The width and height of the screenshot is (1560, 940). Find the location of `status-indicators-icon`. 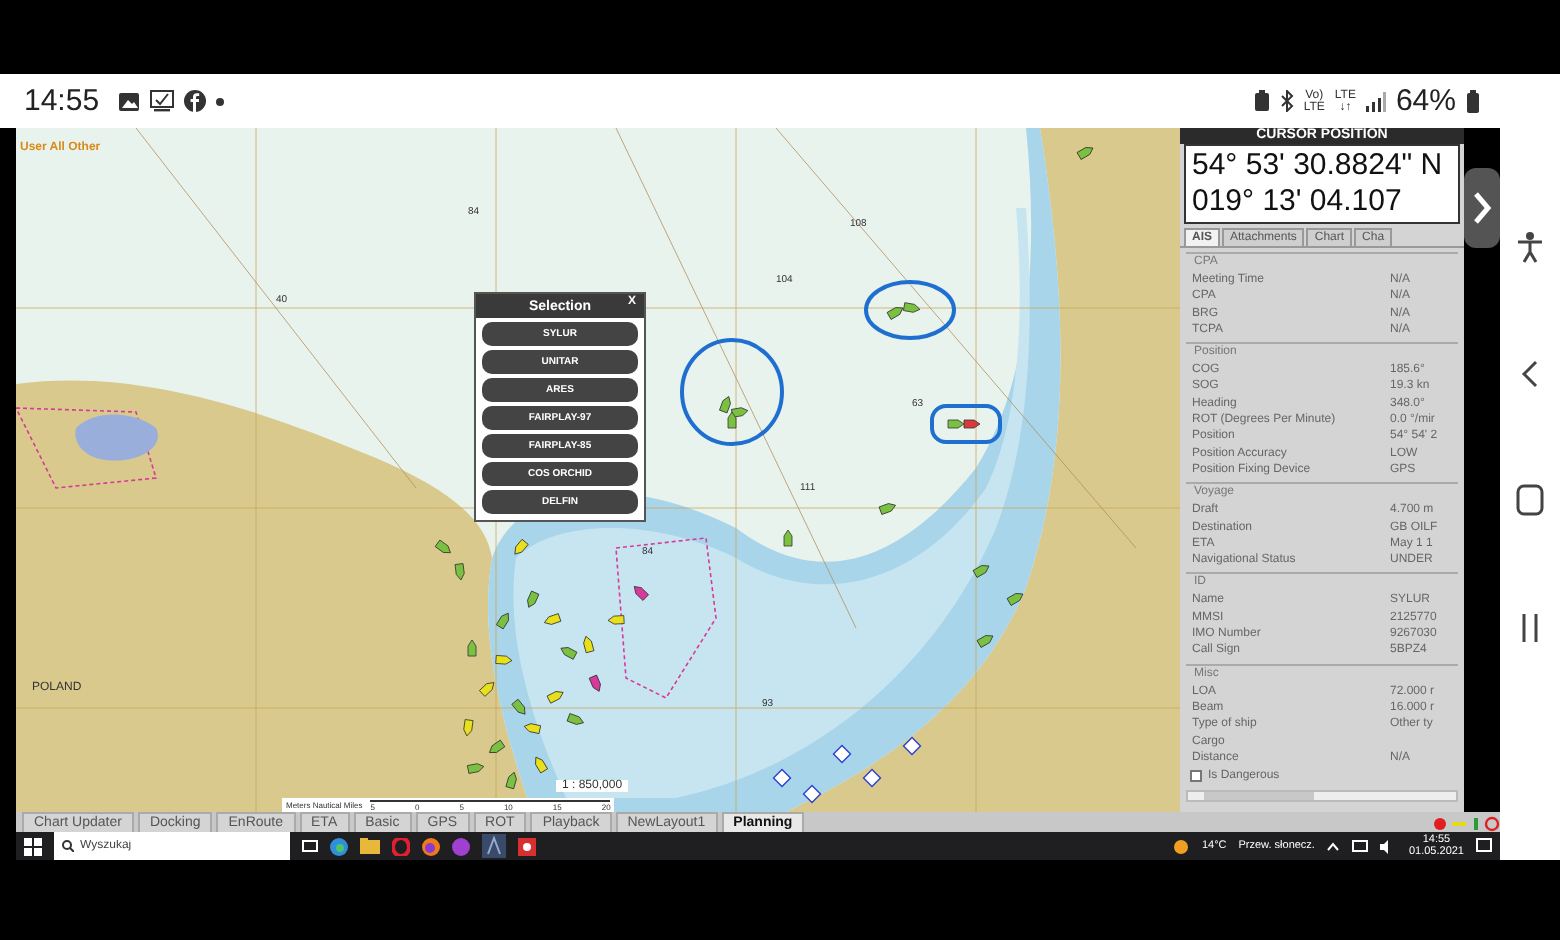

status-indicators-icon is located at coordinates (1466, 824).